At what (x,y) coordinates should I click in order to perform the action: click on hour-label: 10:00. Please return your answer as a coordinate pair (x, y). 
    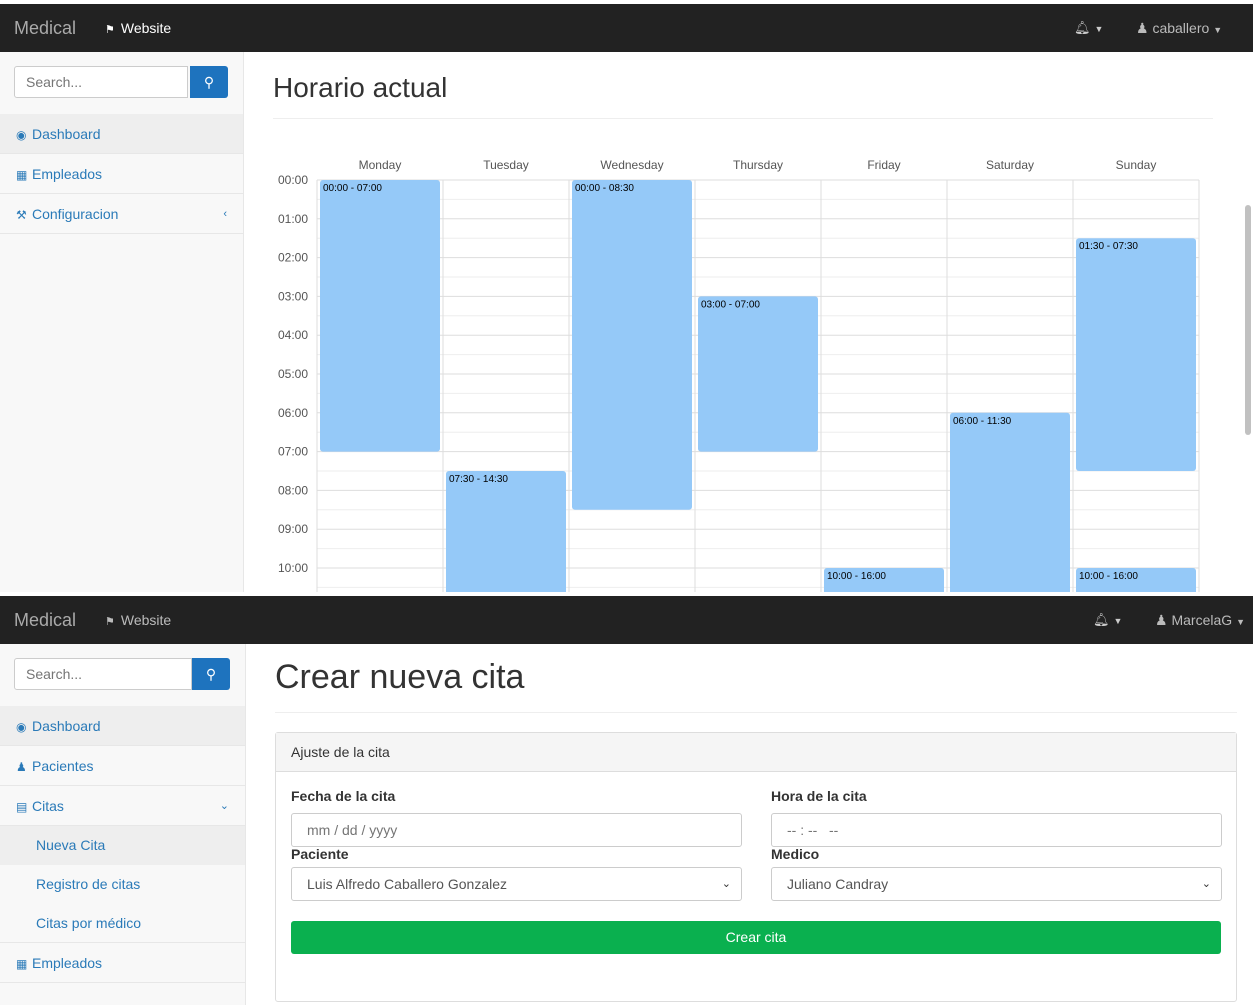
    Looking at the image, I should click on (293, 568).